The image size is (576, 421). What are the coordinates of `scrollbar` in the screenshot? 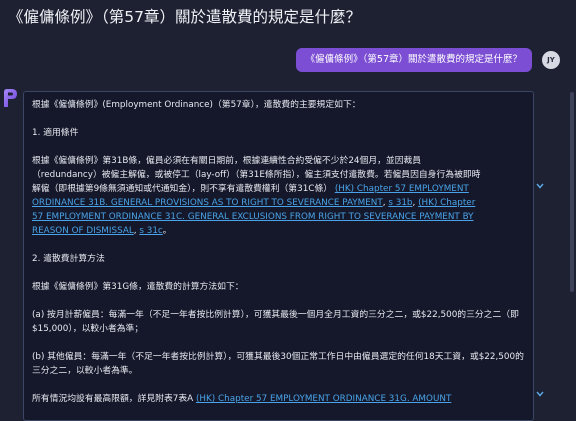 It's located at (572, 192).